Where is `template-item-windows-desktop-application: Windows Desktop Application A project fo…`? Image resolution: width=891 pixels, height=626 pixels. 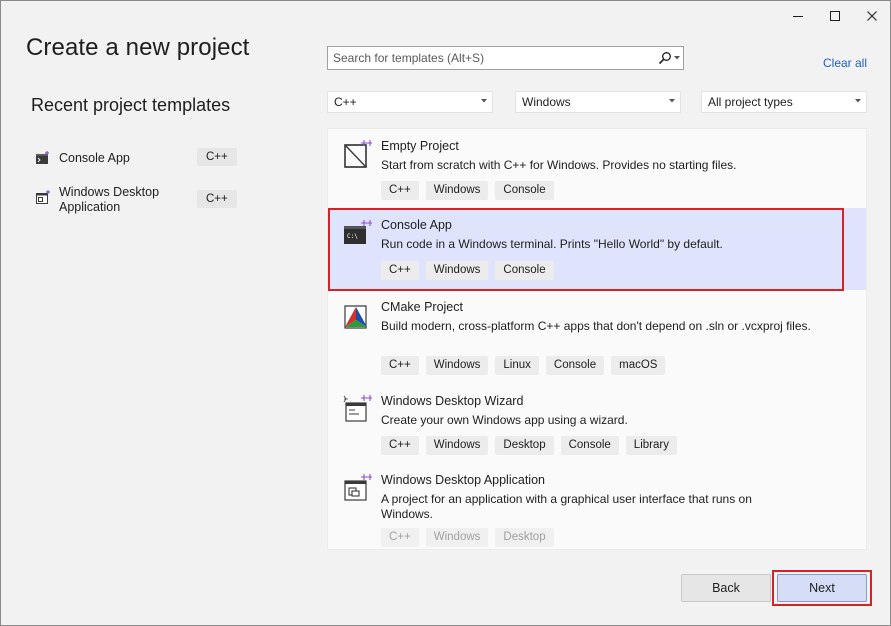
template-item-windows-desktop-application: Windows Desktop Application A project fo… is located at coordinates (597, 506).